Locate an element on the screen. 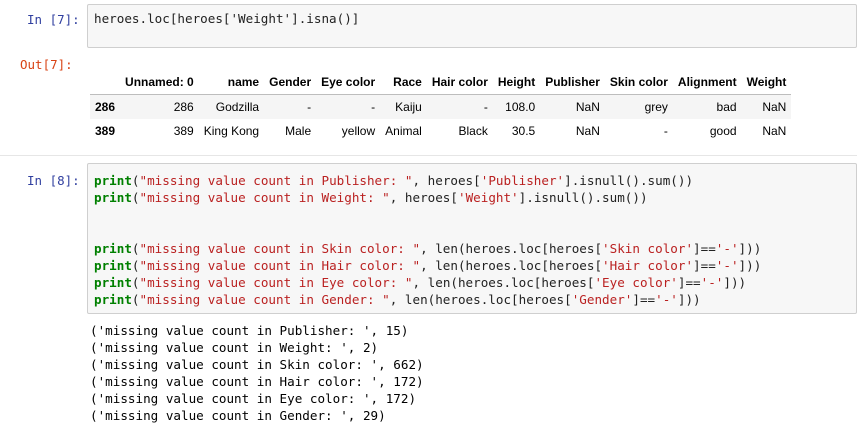 Image resolution: width=857 pixels, height=438 pixels. column-header: Race is located at coordinates (403, 82).